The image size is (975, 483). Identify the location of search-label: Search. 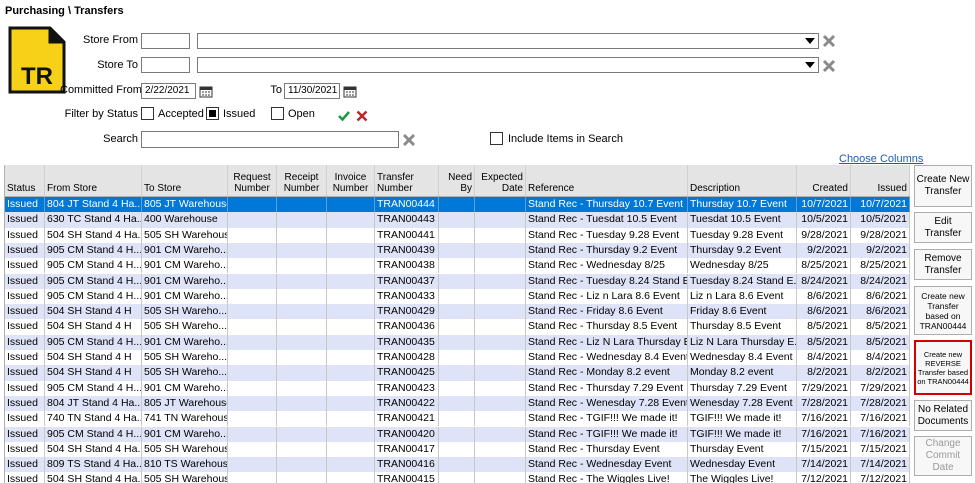
(120, 139).